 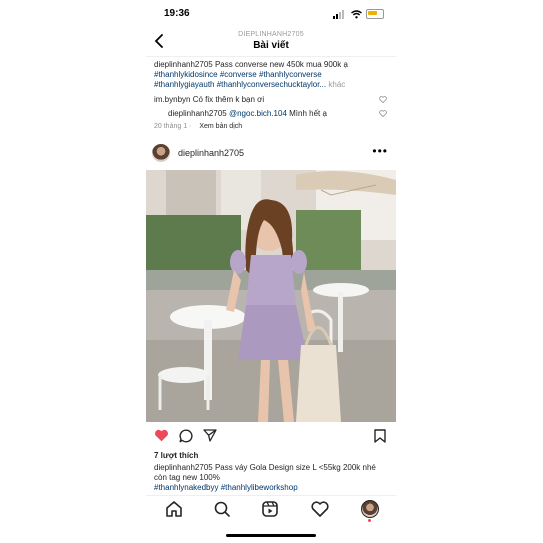 What do you see at coordinates (258, 113) in the screenshot?
I see `reply-mention: @ngoc.bich.104` at bounding box center [258, 113].